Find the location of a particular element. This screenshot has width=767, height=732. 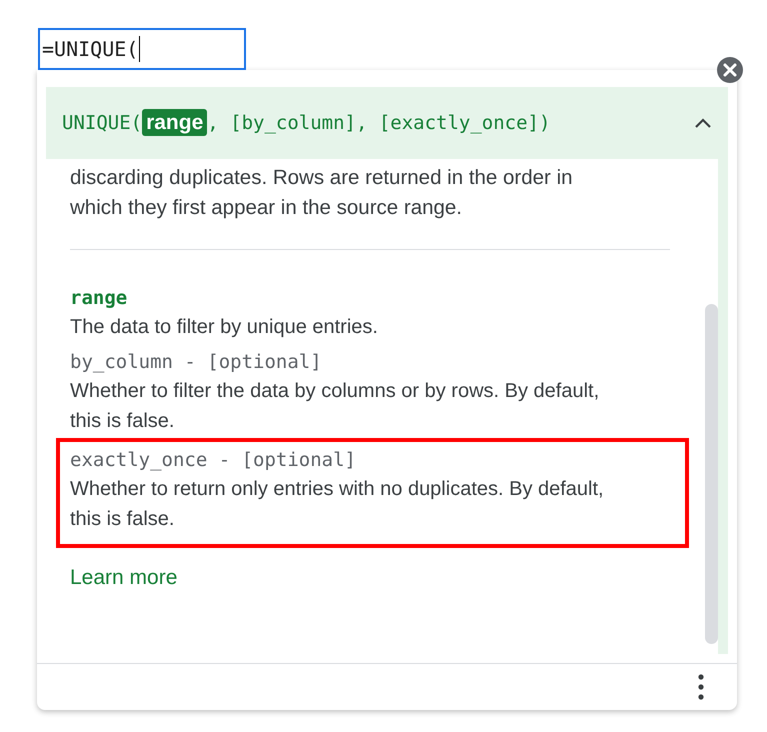

parameter-description: Whether to filter the data by columns or by rows. By default, this is false. is located at coordinates (335, 406).